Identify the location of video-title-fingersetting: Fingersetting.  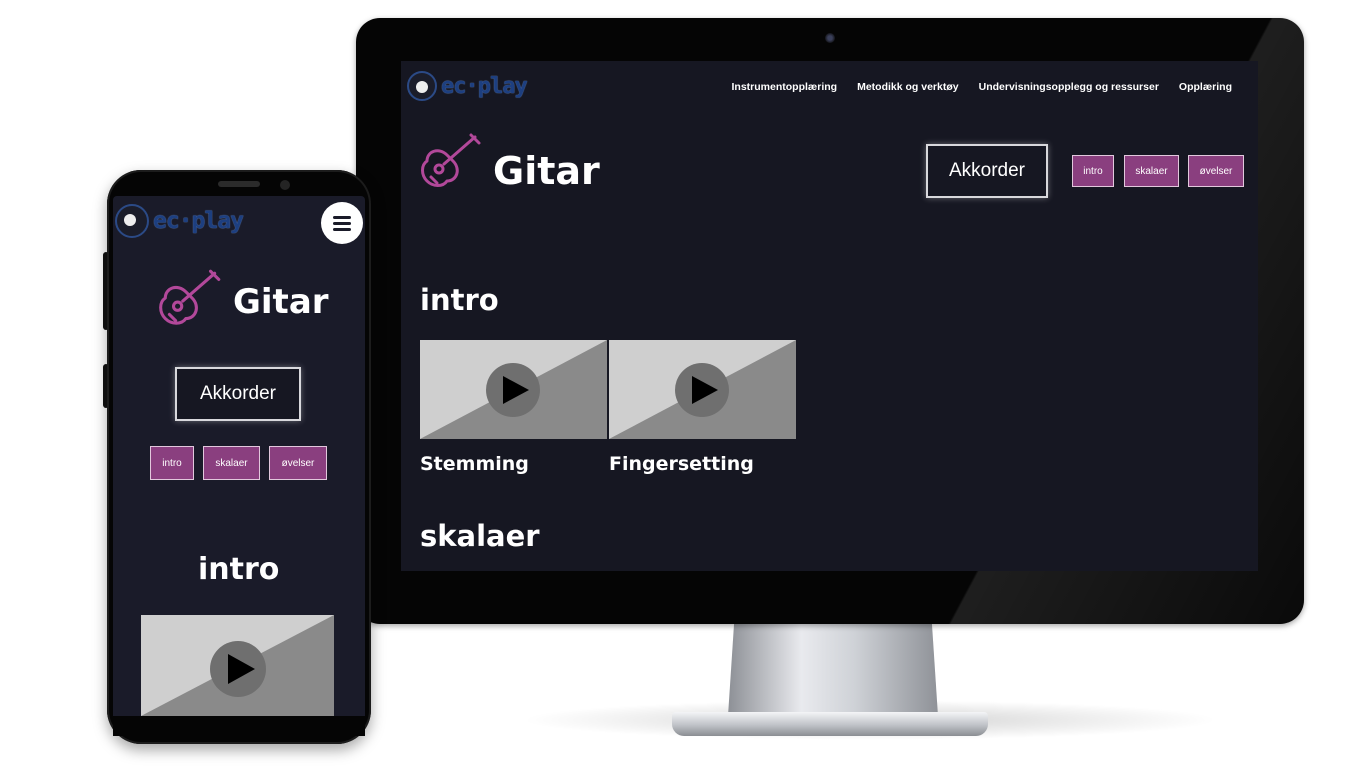
(681, 464).